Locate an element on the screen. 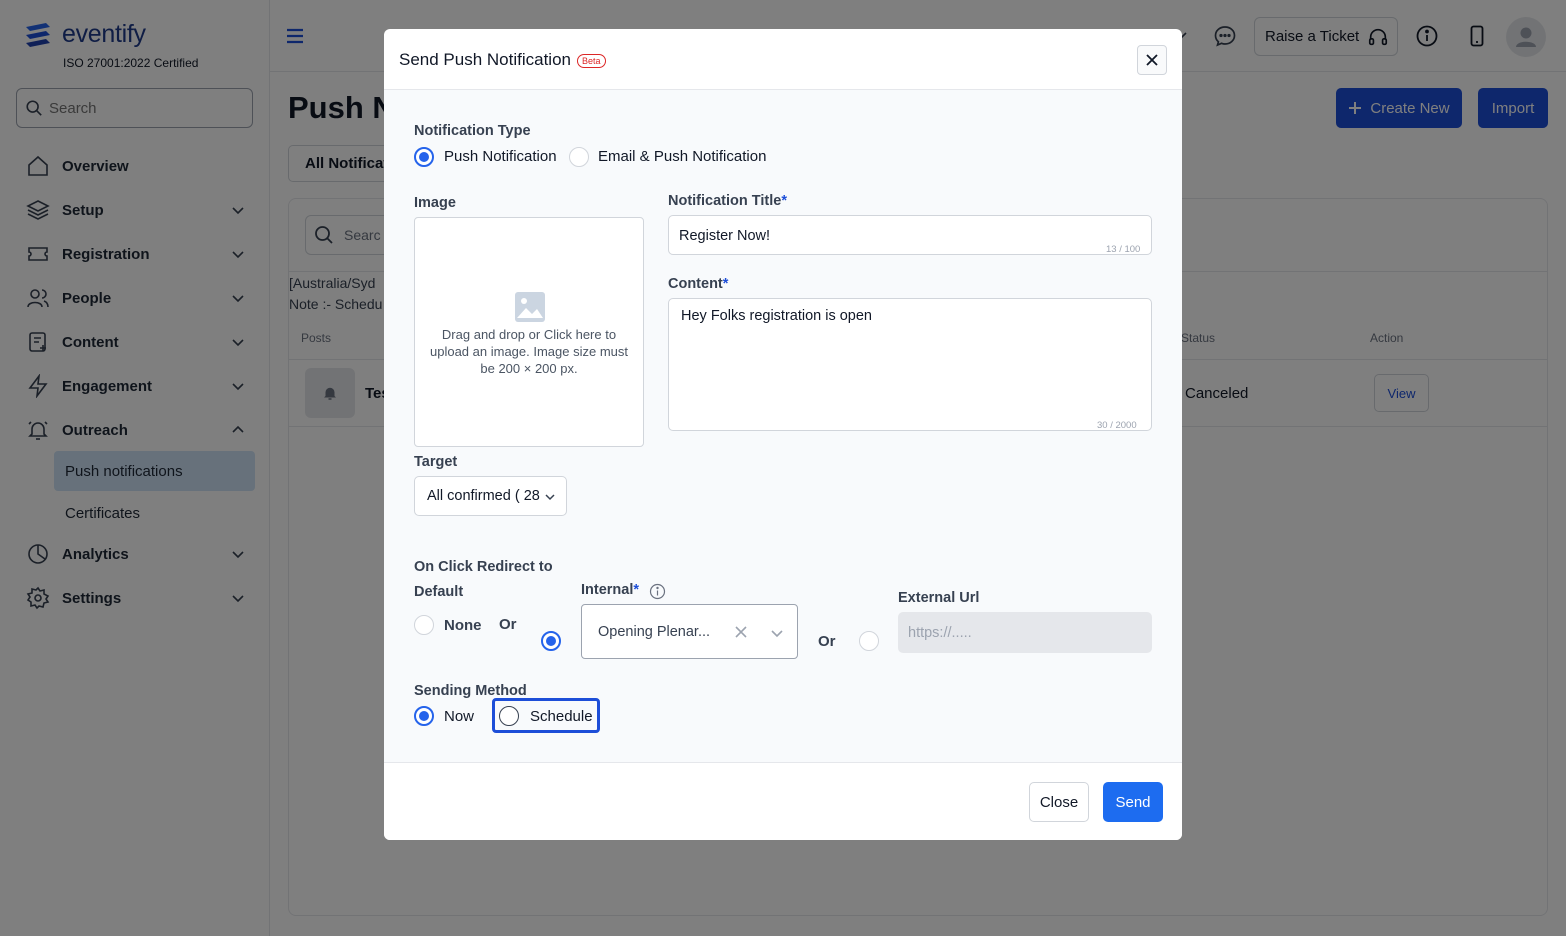  send-button: Send is located at coordinates (1133, 802).